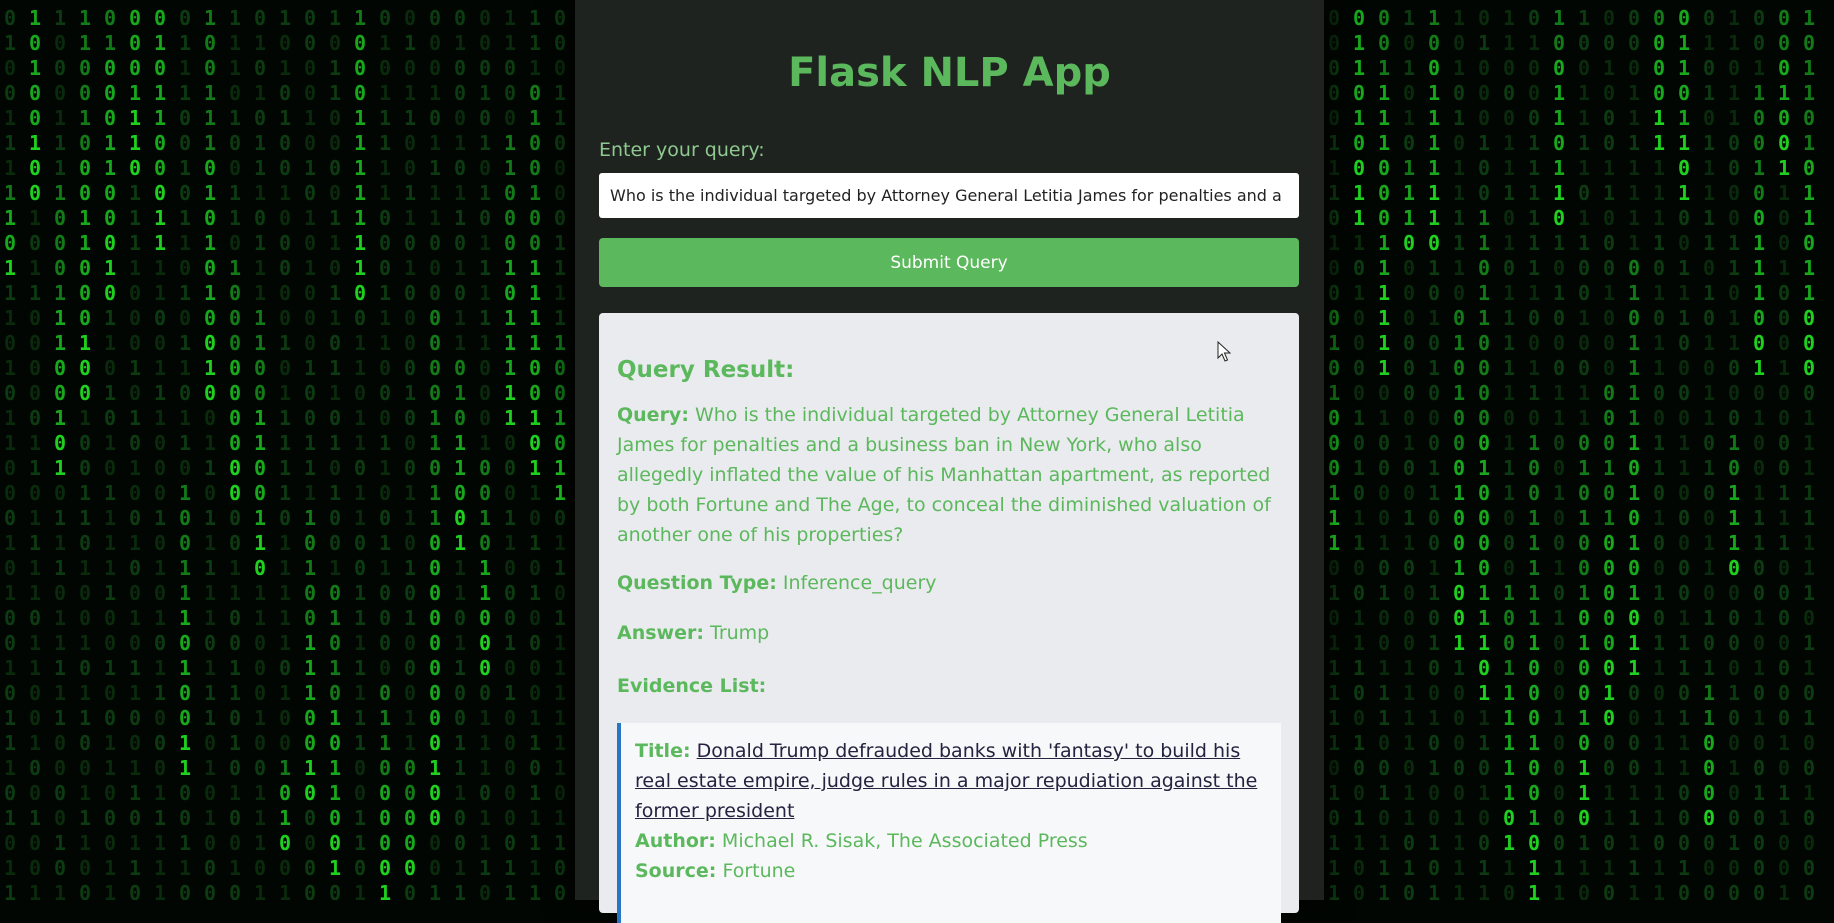 The image size is (1834, 923). What do you see at coordinates (740, 633) in the screenshot?
I see `answer-value: Trump` at bounding box center [740, 633].